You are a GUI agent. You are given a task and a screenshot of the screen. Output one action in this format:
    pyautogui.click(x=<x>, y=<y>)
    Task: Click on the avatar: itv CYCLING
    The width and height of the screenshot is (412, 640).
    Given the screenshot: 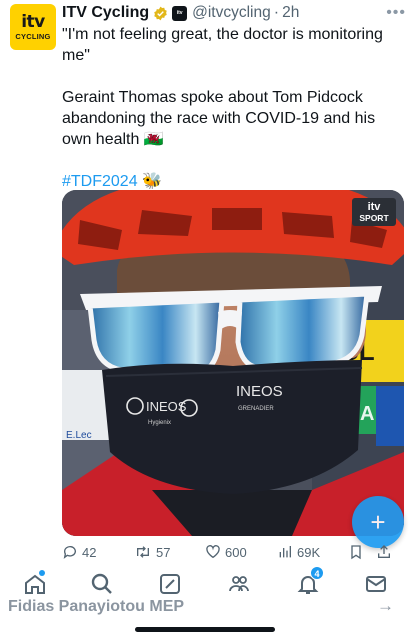 What is the action you would take?
    pyautogui.click(x=33, y=27)
    